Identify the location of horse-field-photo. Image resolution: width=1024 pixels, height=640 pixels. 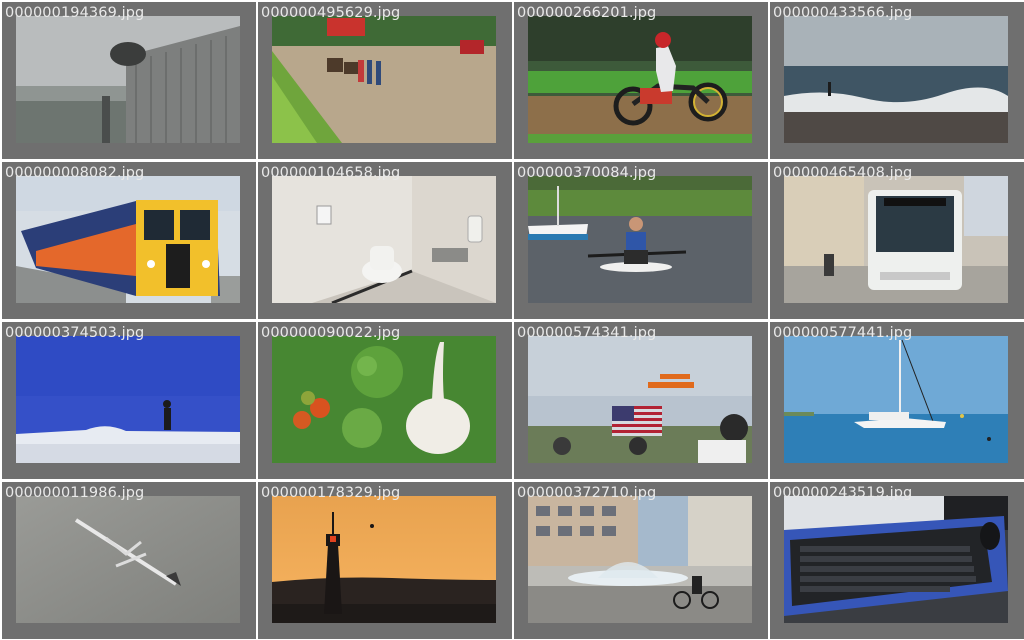
(384, 79).